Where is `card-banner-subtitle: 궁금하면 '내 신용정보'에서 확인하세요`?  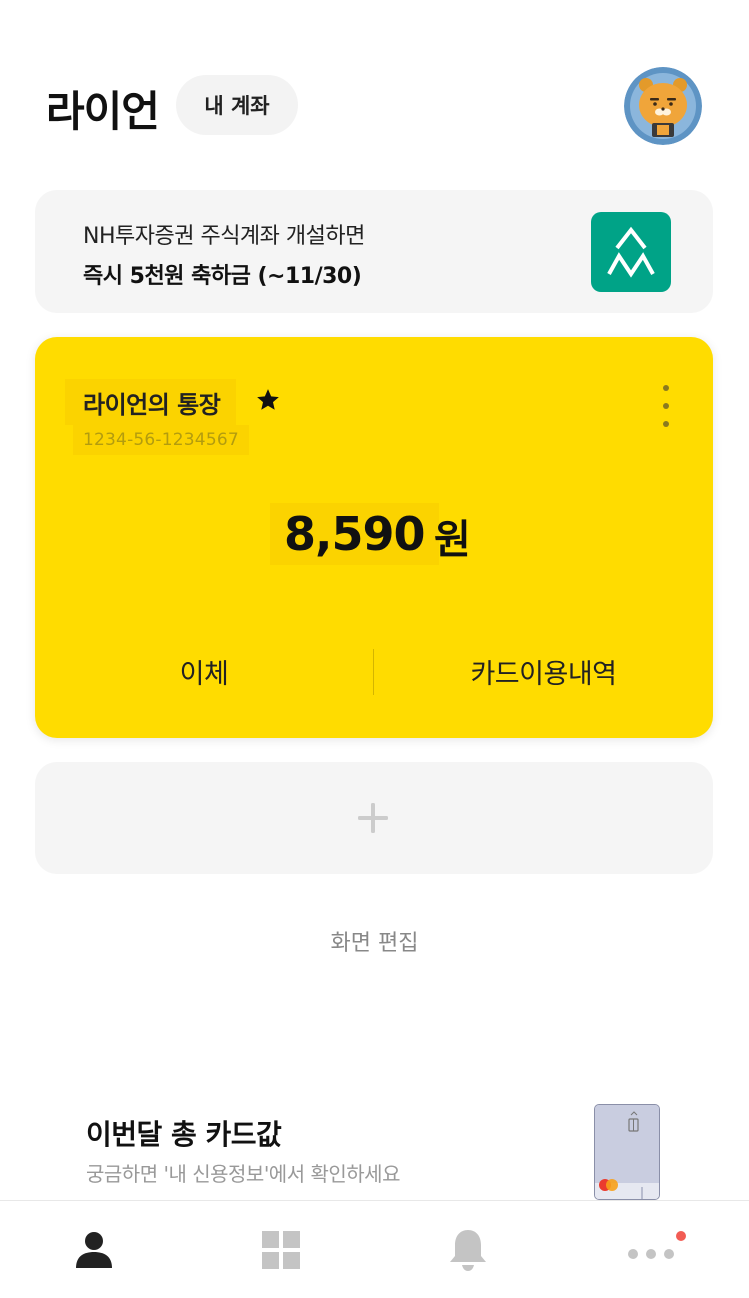 card-banner-subtitle: 궁금하면 '내 신용정보'에서 확인하세요 is located at coordinates (243, 1174).